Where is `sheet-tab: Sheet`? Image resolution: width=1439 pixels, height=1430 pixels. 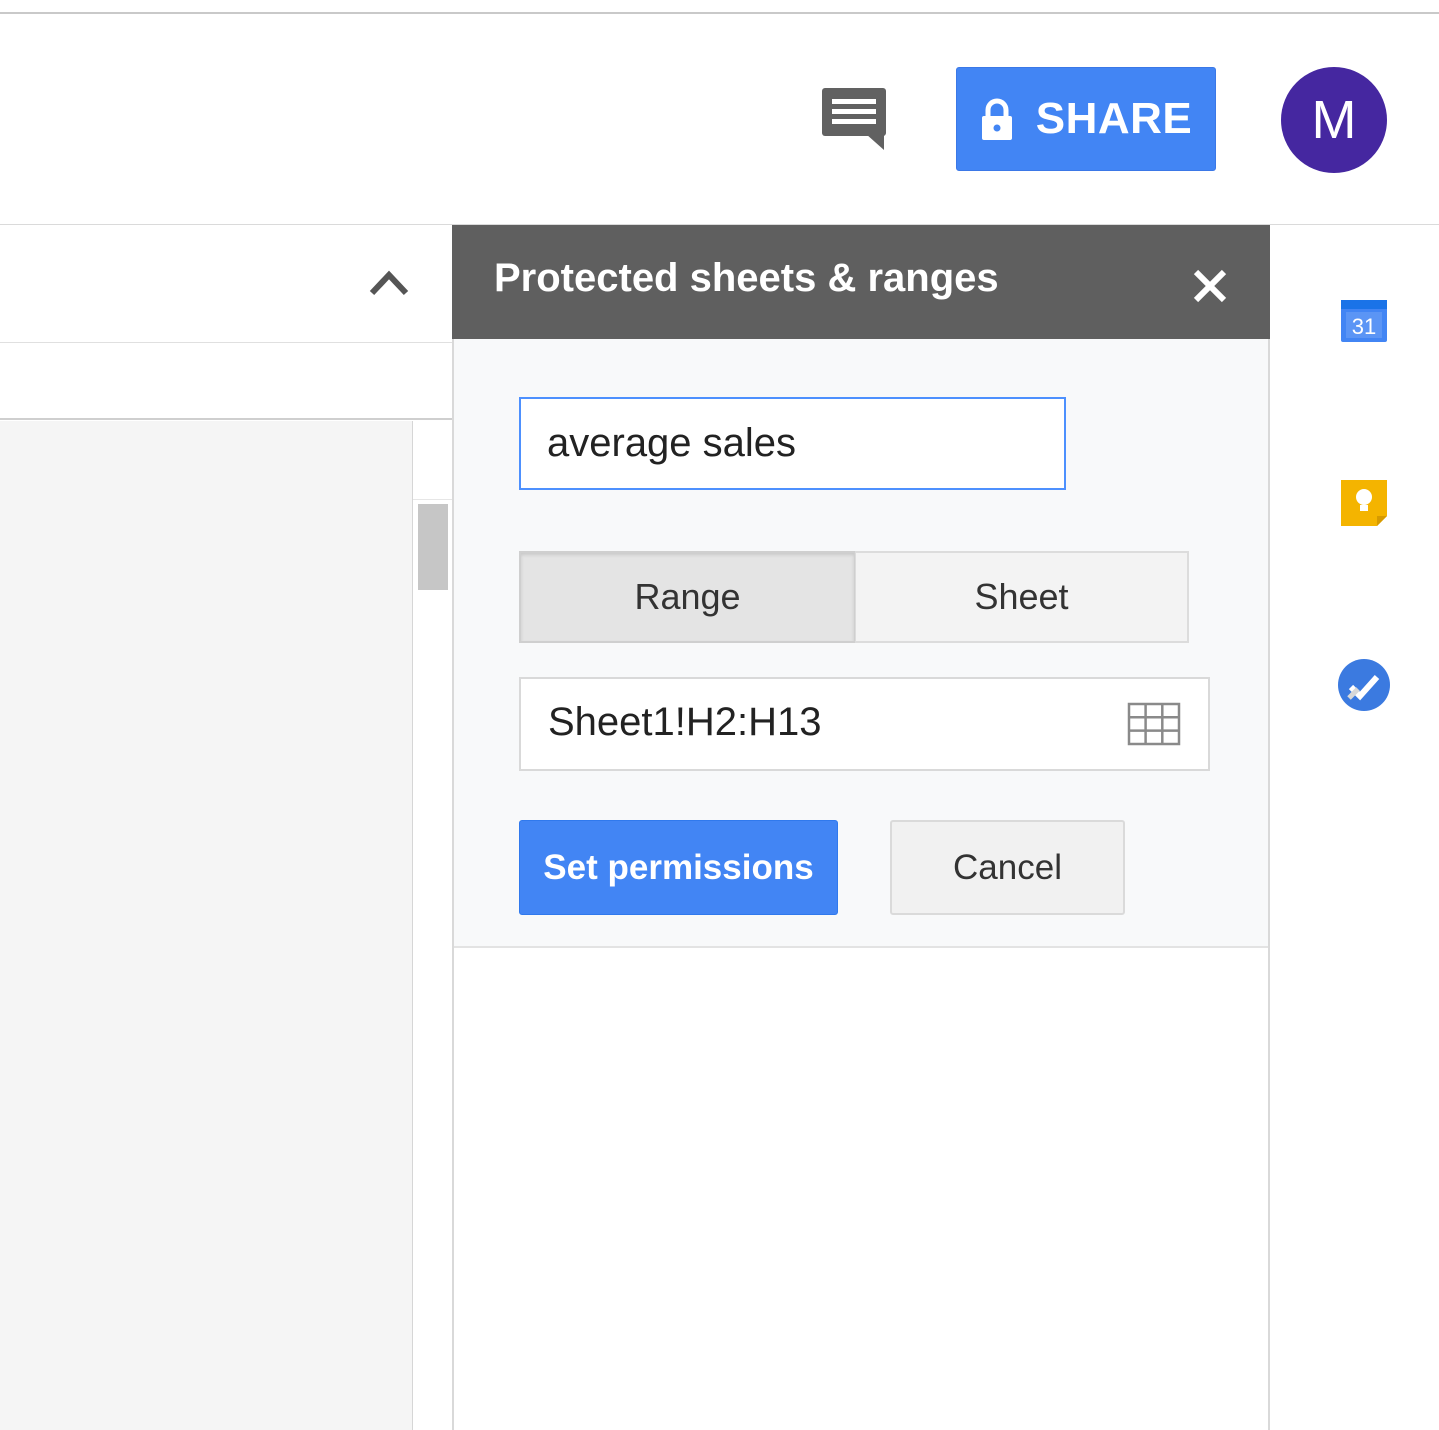
sheet-tab: Sheet is located at coordinates (1022, 597).